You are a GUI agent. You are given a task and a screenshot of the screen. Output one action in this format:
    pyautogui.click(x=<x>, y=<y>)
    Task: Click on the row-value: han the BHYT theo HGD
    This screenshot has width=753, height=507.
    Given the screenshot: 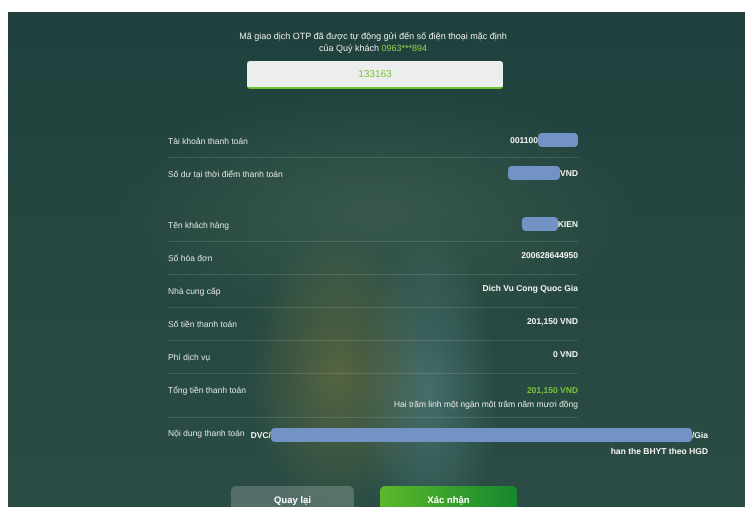 What is the action you would take?
    pyautogui.click(x=659, y=451)
    